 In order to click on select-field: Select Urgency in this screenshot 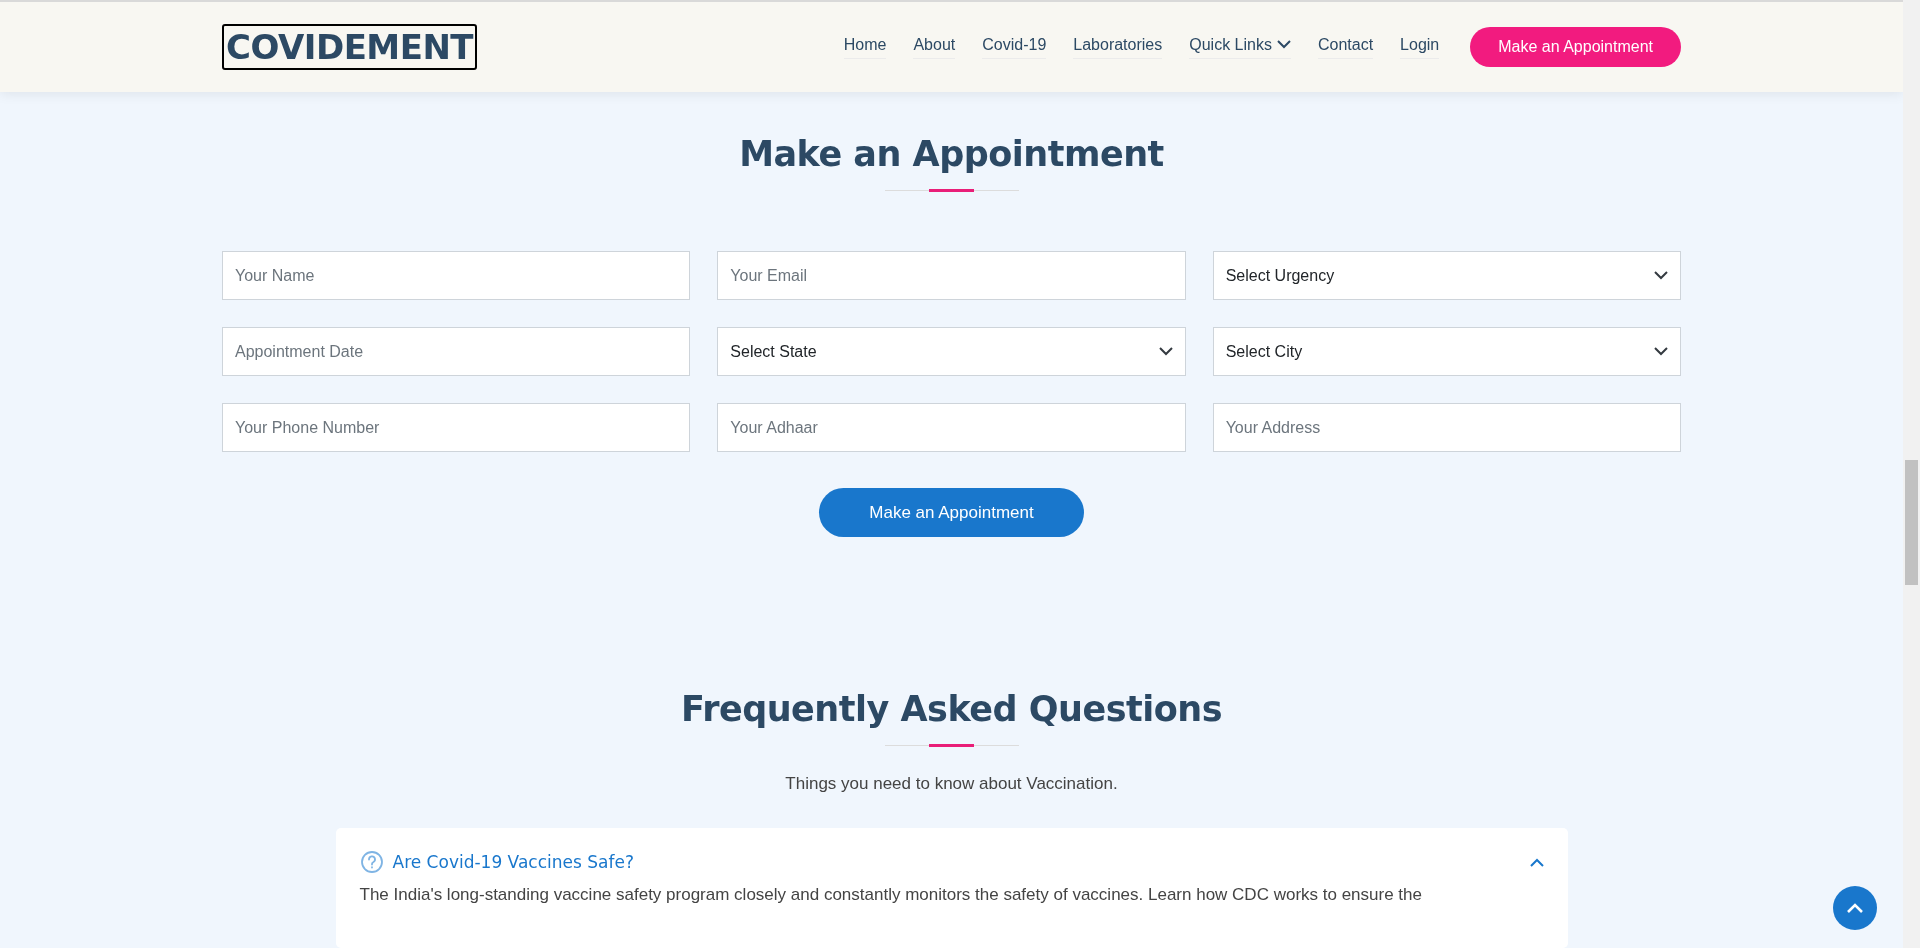, I will do `click(1446, 275)`.